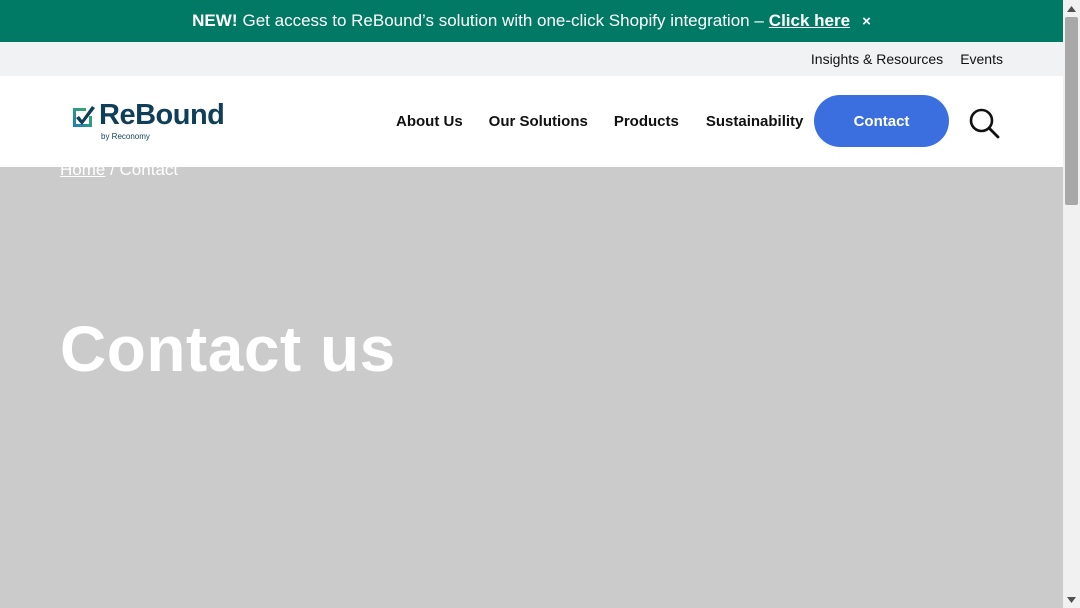  I want to click on contact-button: Contact, so click(881, 121).